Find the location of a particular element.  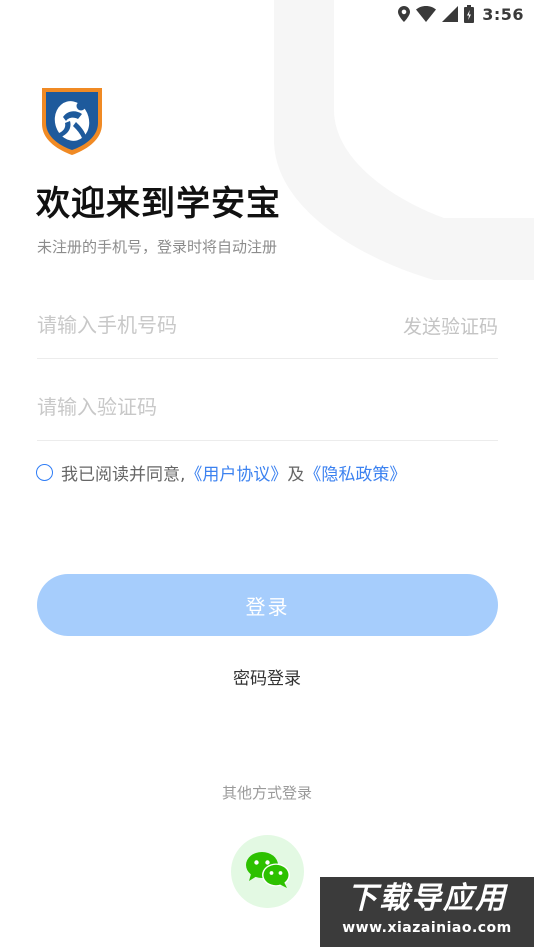

wechat-login-button is located at coordinates (267, 871).